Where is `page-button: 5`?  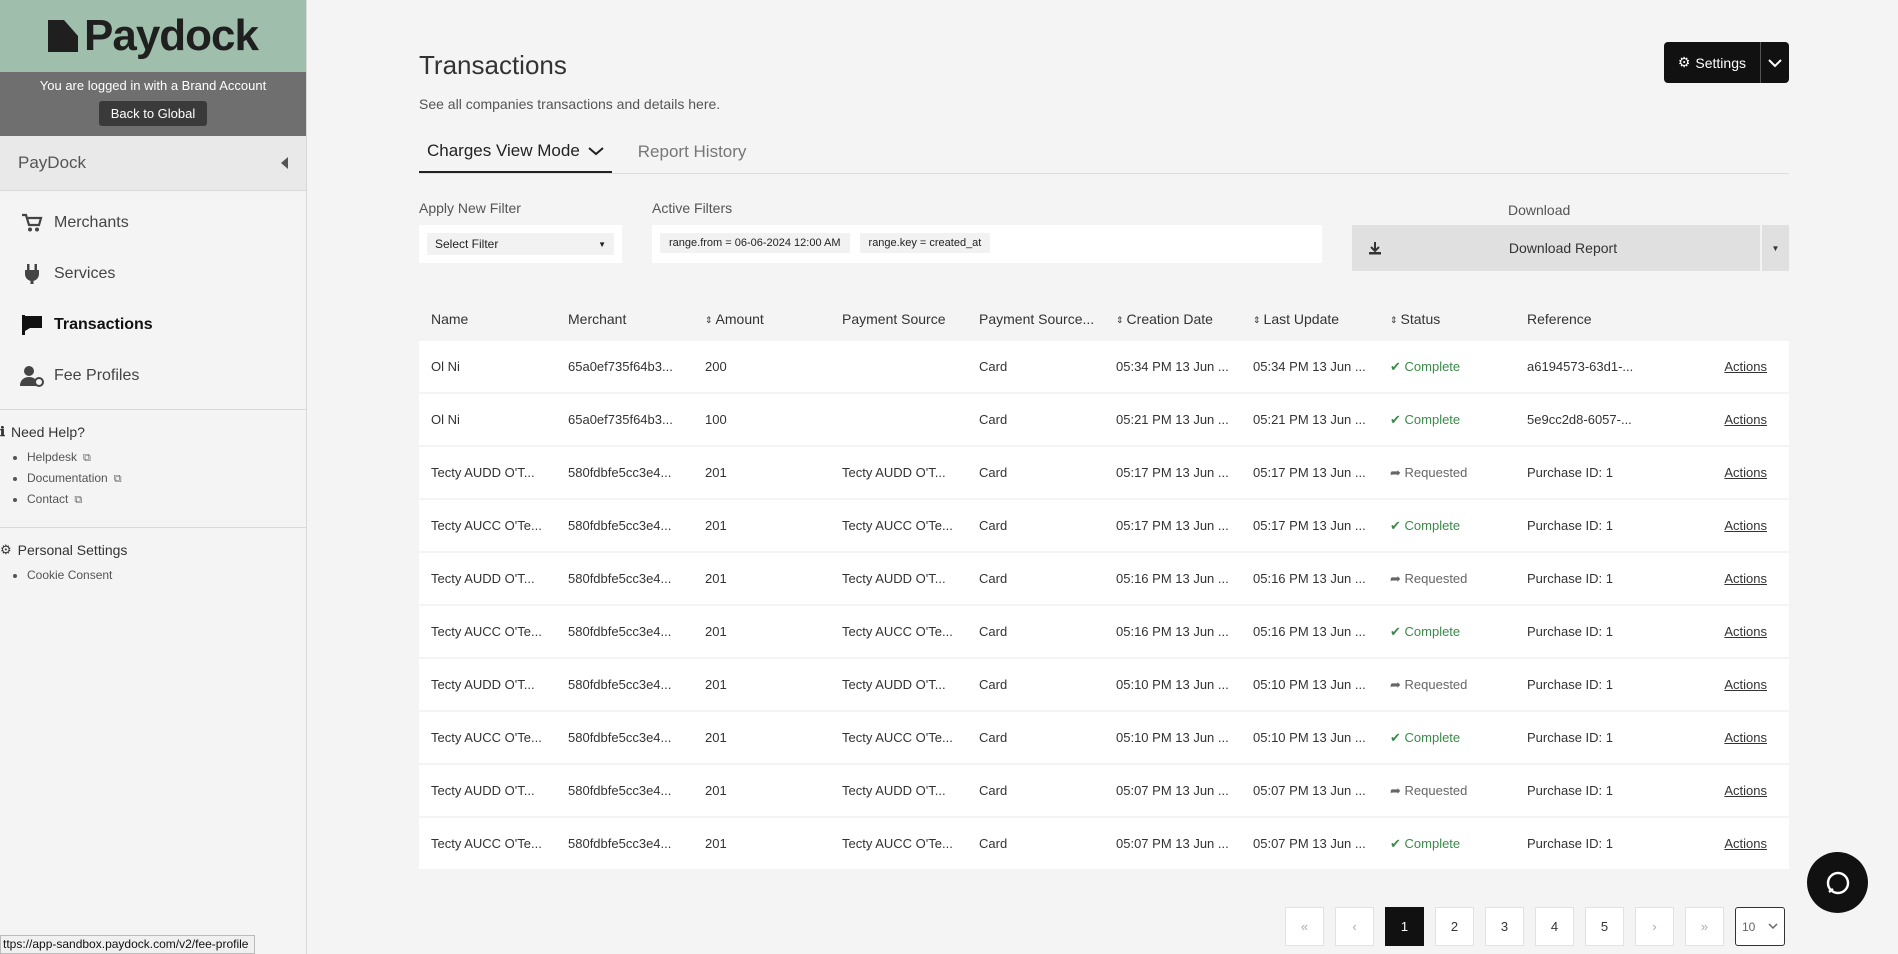
page-button: 5 is located at coordinates (1604, 926).